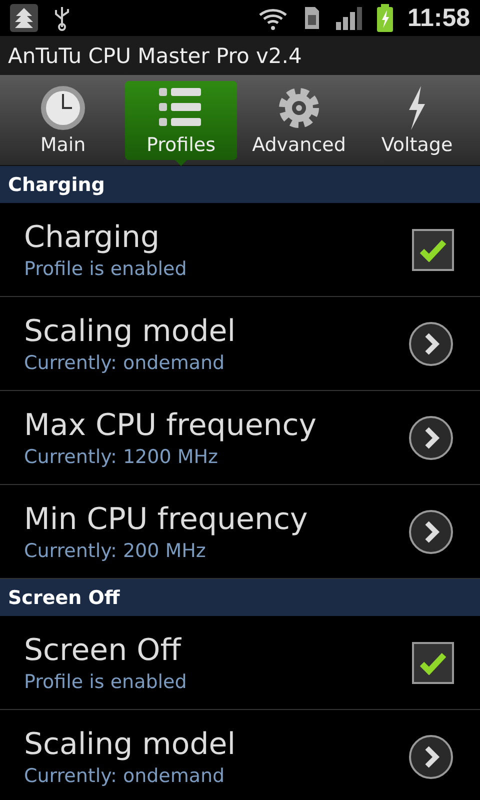 Image resolution: width=480 pixels, height=800 pixels. Describe the element at coordinates (240, 663) in the screenshot. I see `settings-row: Screen Off Profile is enabled` at that location.